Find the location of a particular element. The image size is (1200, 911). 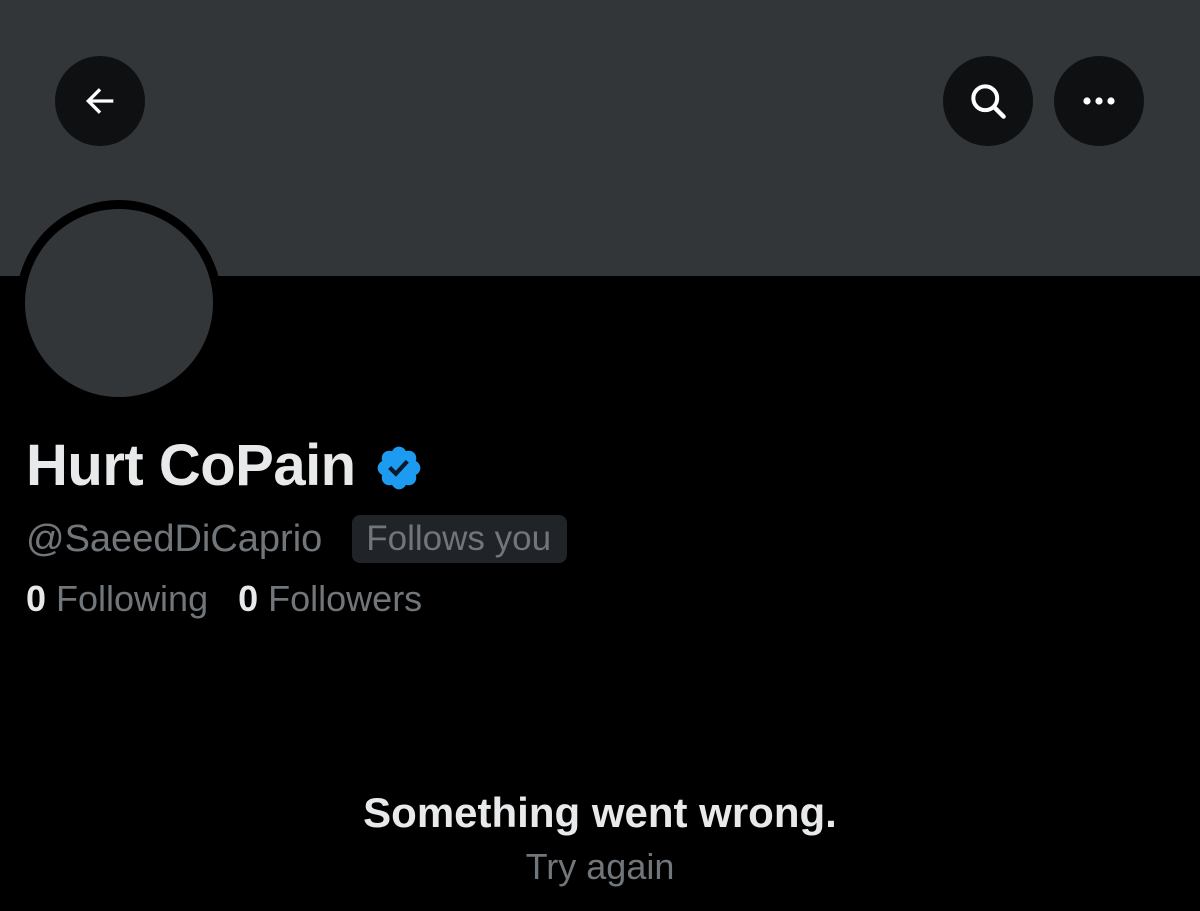

more-horizontal-icon is located at coordinates (1099, 101).